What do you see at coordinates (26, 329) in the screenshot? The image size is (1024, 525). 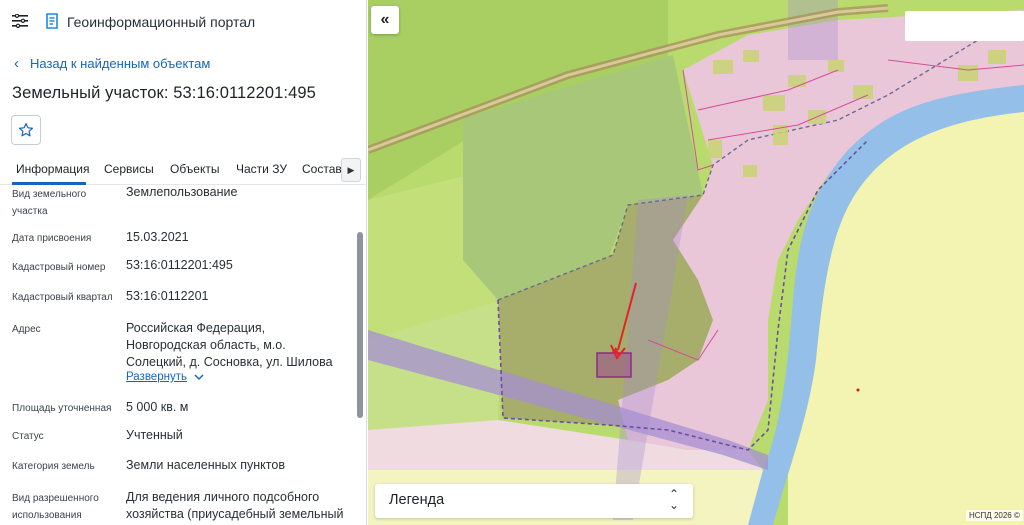 I see `label-address: Адрес` at bounding box center [26, 329].